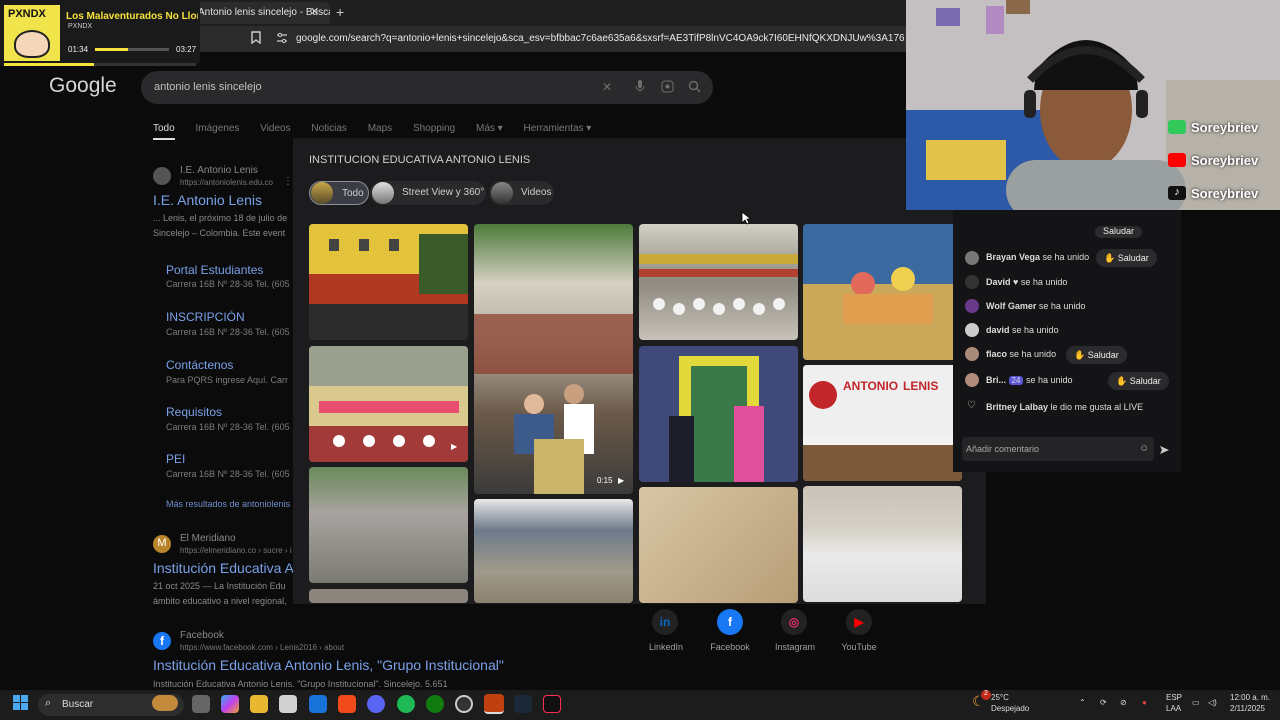 The image size is (1280, 720). Describe the element at coordinates (795, 647) in the screenshot. I see `instagram-label: Instagram` at that location.